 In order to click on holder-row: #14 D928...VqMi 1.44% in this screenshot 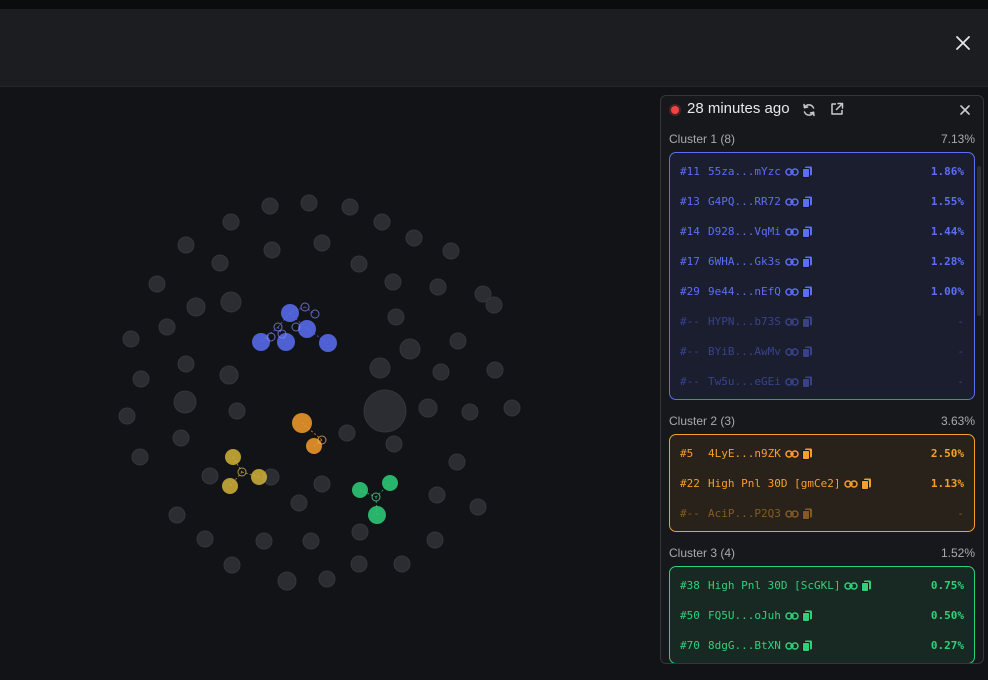, I will do `click(822, 231)`.